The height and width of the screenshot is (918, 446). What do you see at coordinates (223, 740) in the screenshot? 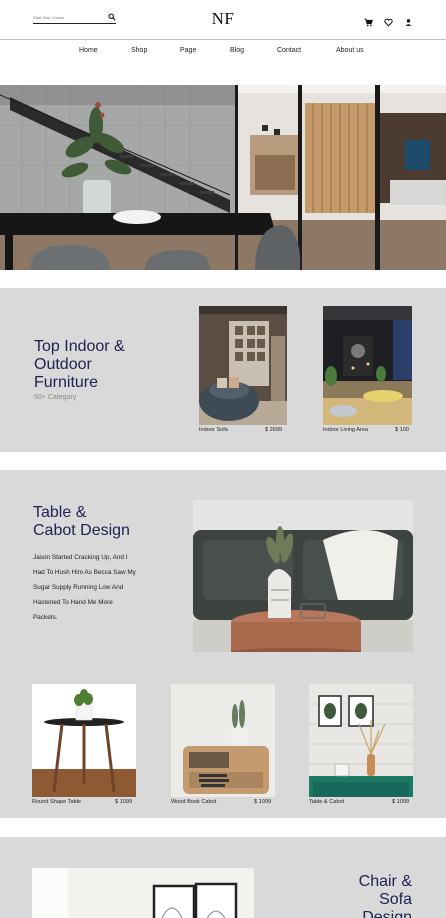
I see `wood-book-cabot-image` at bounding box center [223, 740].